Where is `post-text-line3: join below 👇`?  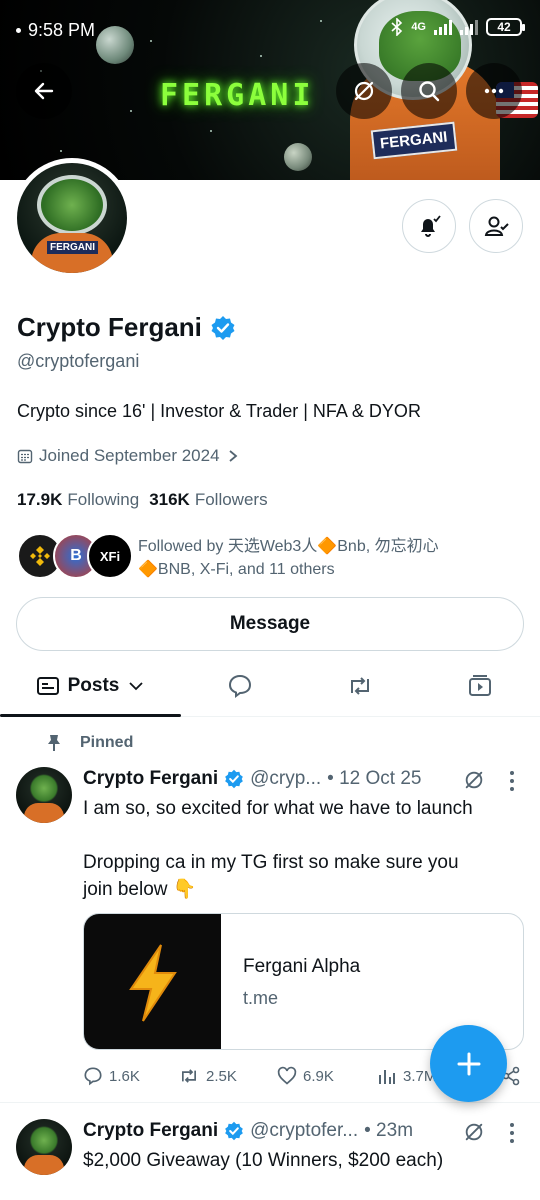 post-text-line3: join below 👇 is located at coordinates (140, 889).